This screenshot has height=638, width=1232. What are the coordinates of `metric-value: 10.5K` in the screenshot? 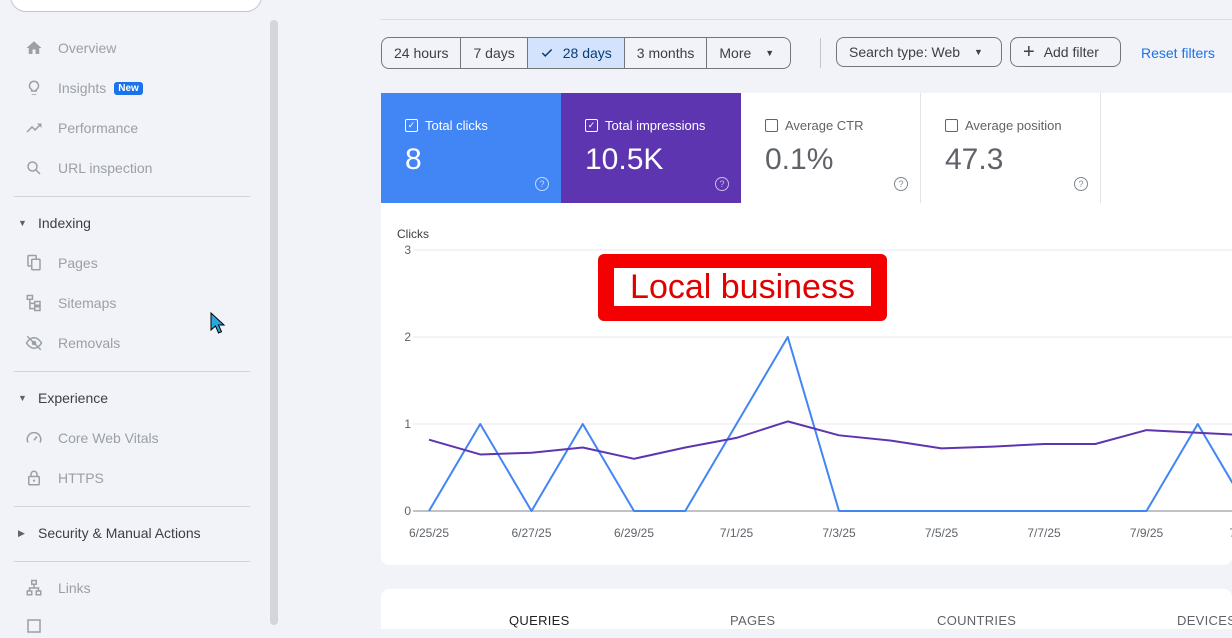 It's located at (624, 159).